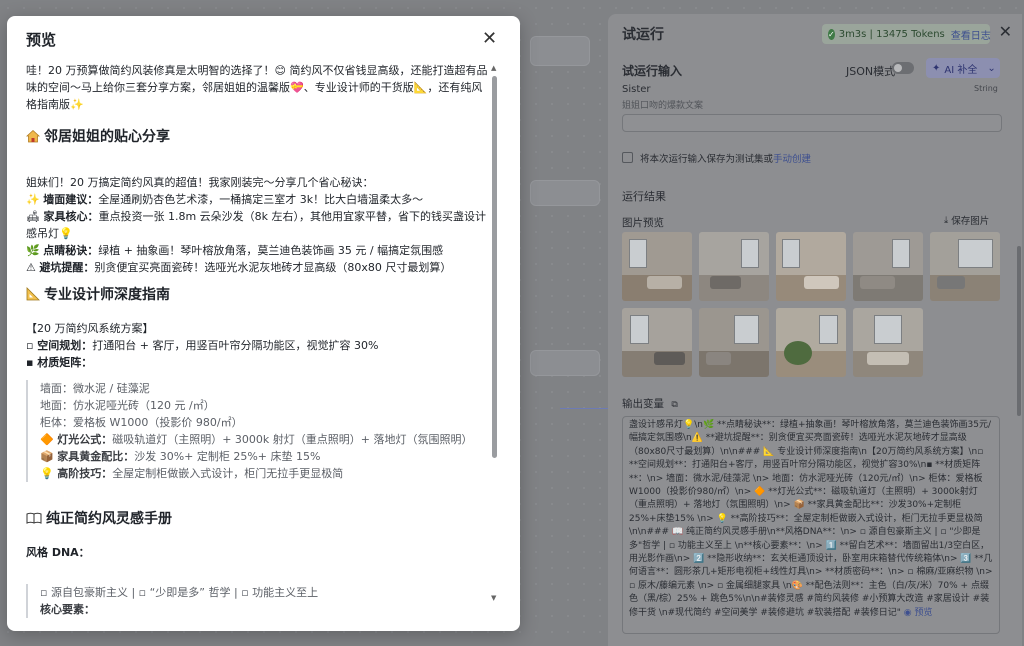 Image resolution: width=1024 pixels, height=646 pixels. What do you see at coordinates (47, 439) in the screenshot?
I see `diamond-icon: 🔶` at bounding box center [47, 439].